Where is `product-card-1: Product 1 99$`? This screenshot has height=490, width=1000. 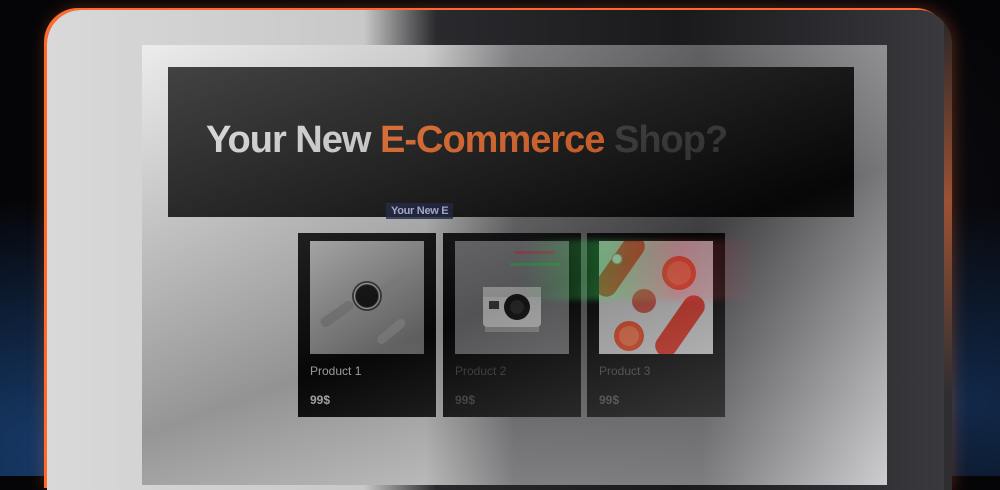
product-card-1: Product 1 99$ is located at coordinates (367, 325).